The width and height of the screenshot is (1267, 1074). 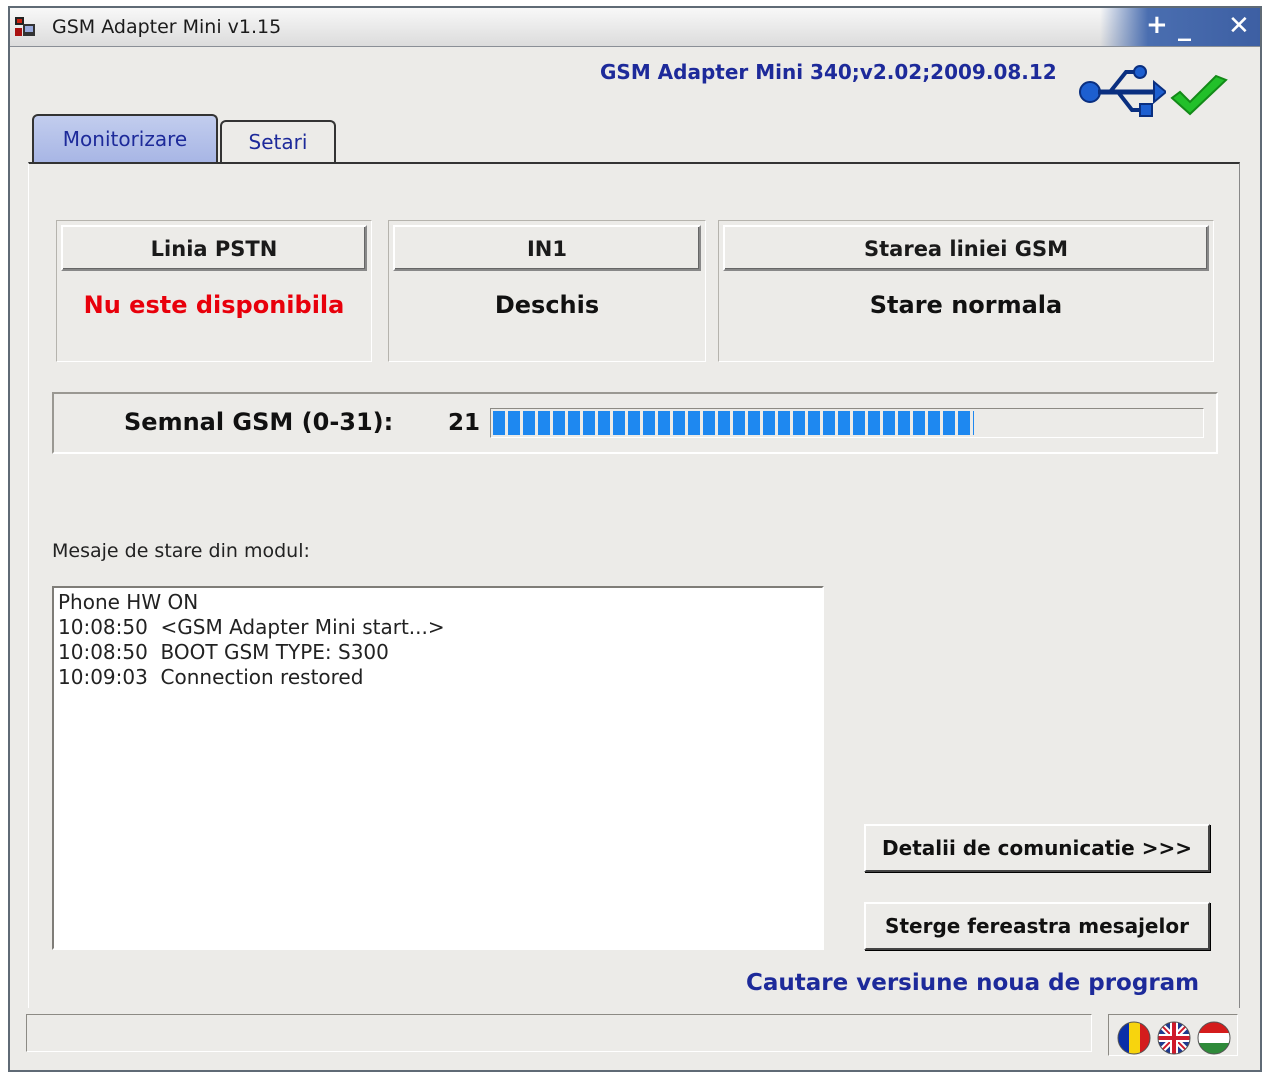 I want to click on gsm-status-box: Starea liniei GSM Stare normala, so click(x=966, y=291).